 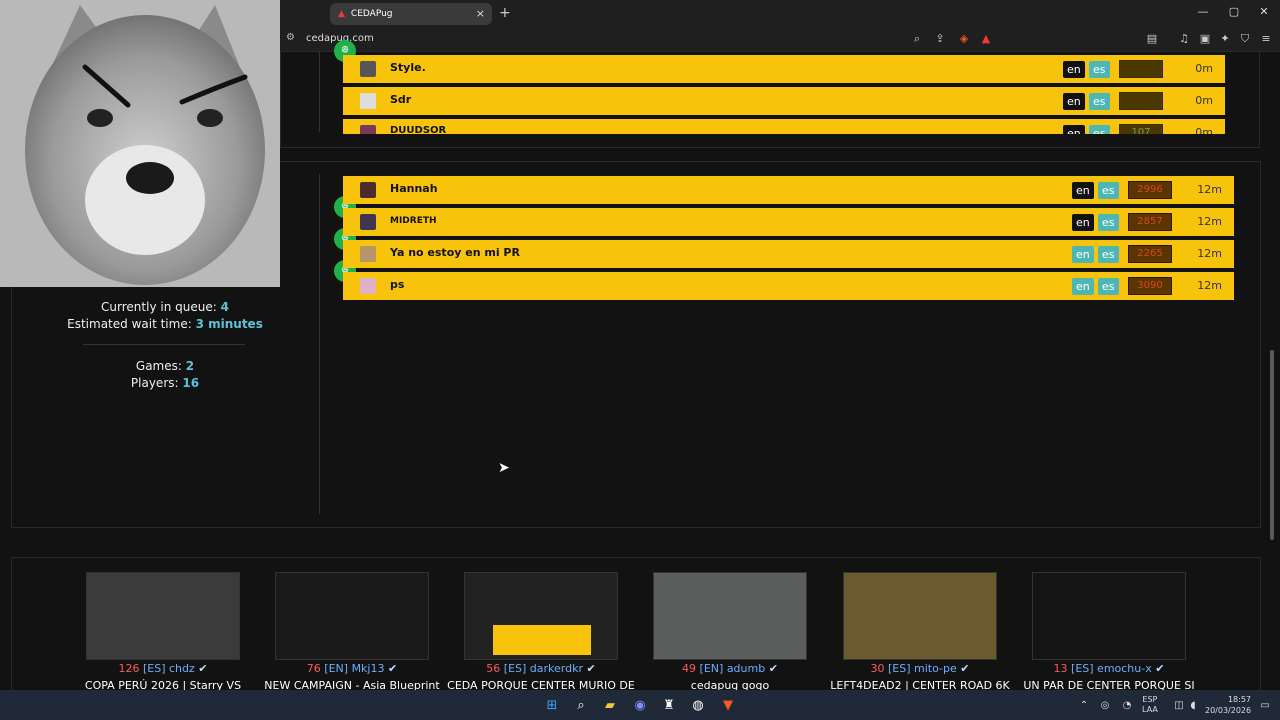 I want to click on webcam-overlay, so click(x=140, y=143).